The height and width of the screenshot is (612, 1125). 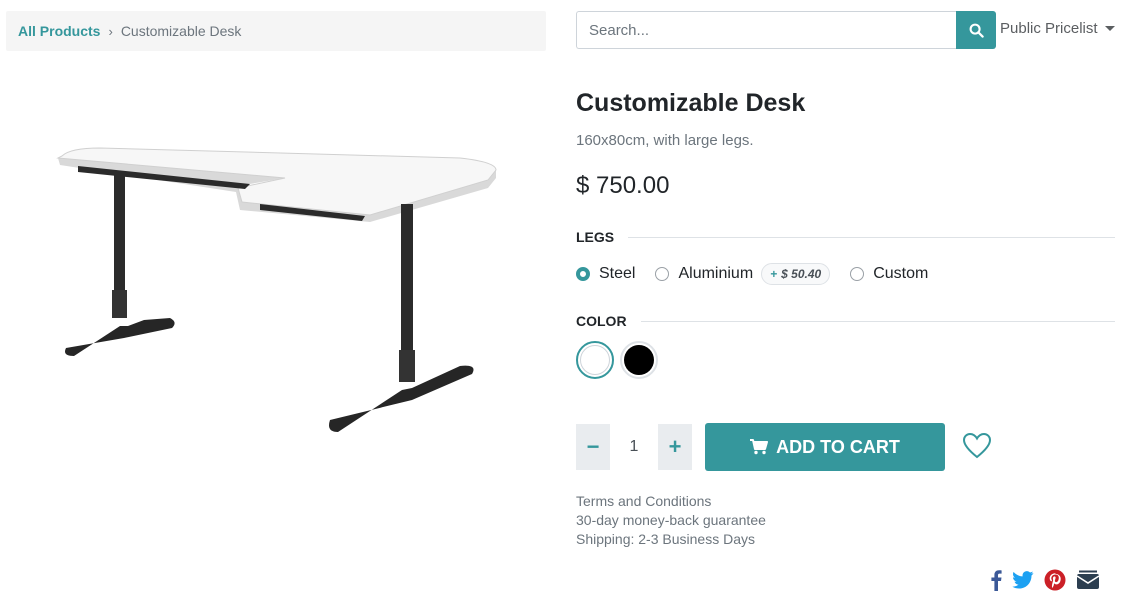 I want to click on search-button, so click(x=976, y=30).